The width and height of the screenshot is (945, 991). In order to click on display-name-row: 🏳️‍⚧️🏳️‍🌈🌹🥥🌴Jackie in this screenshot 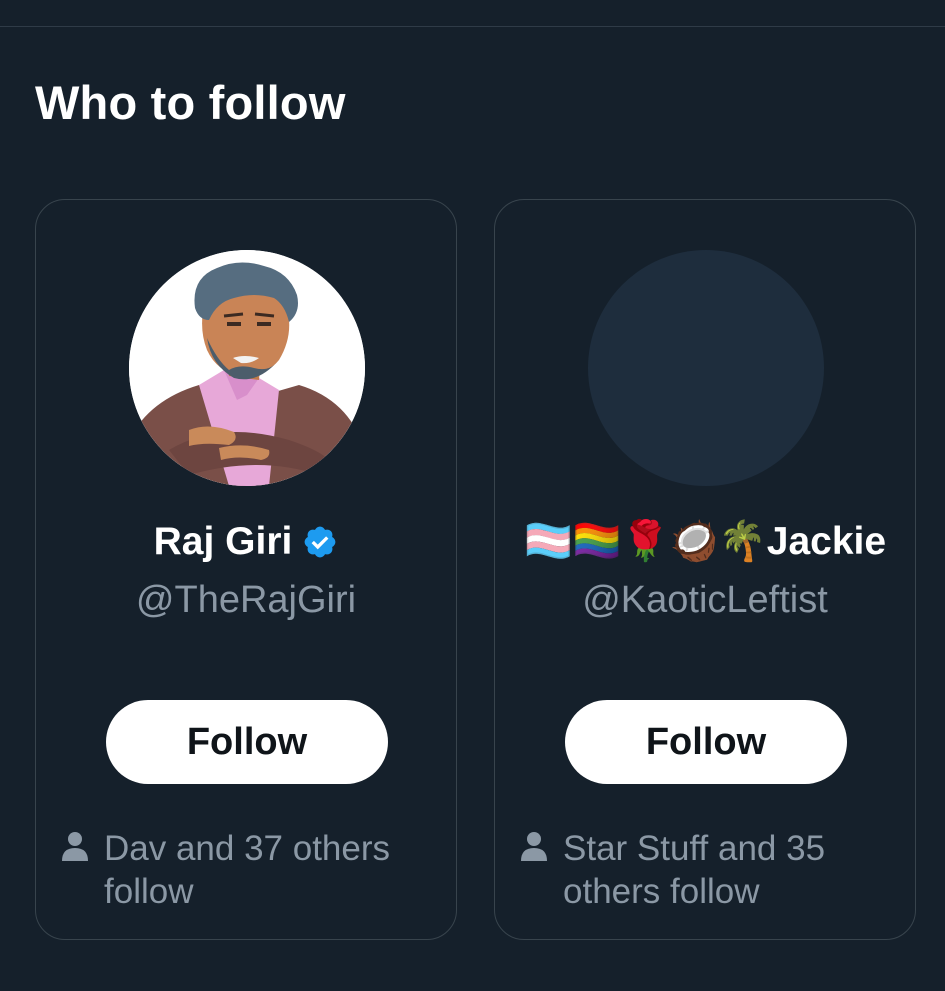, I will do `click(705, 542)`.